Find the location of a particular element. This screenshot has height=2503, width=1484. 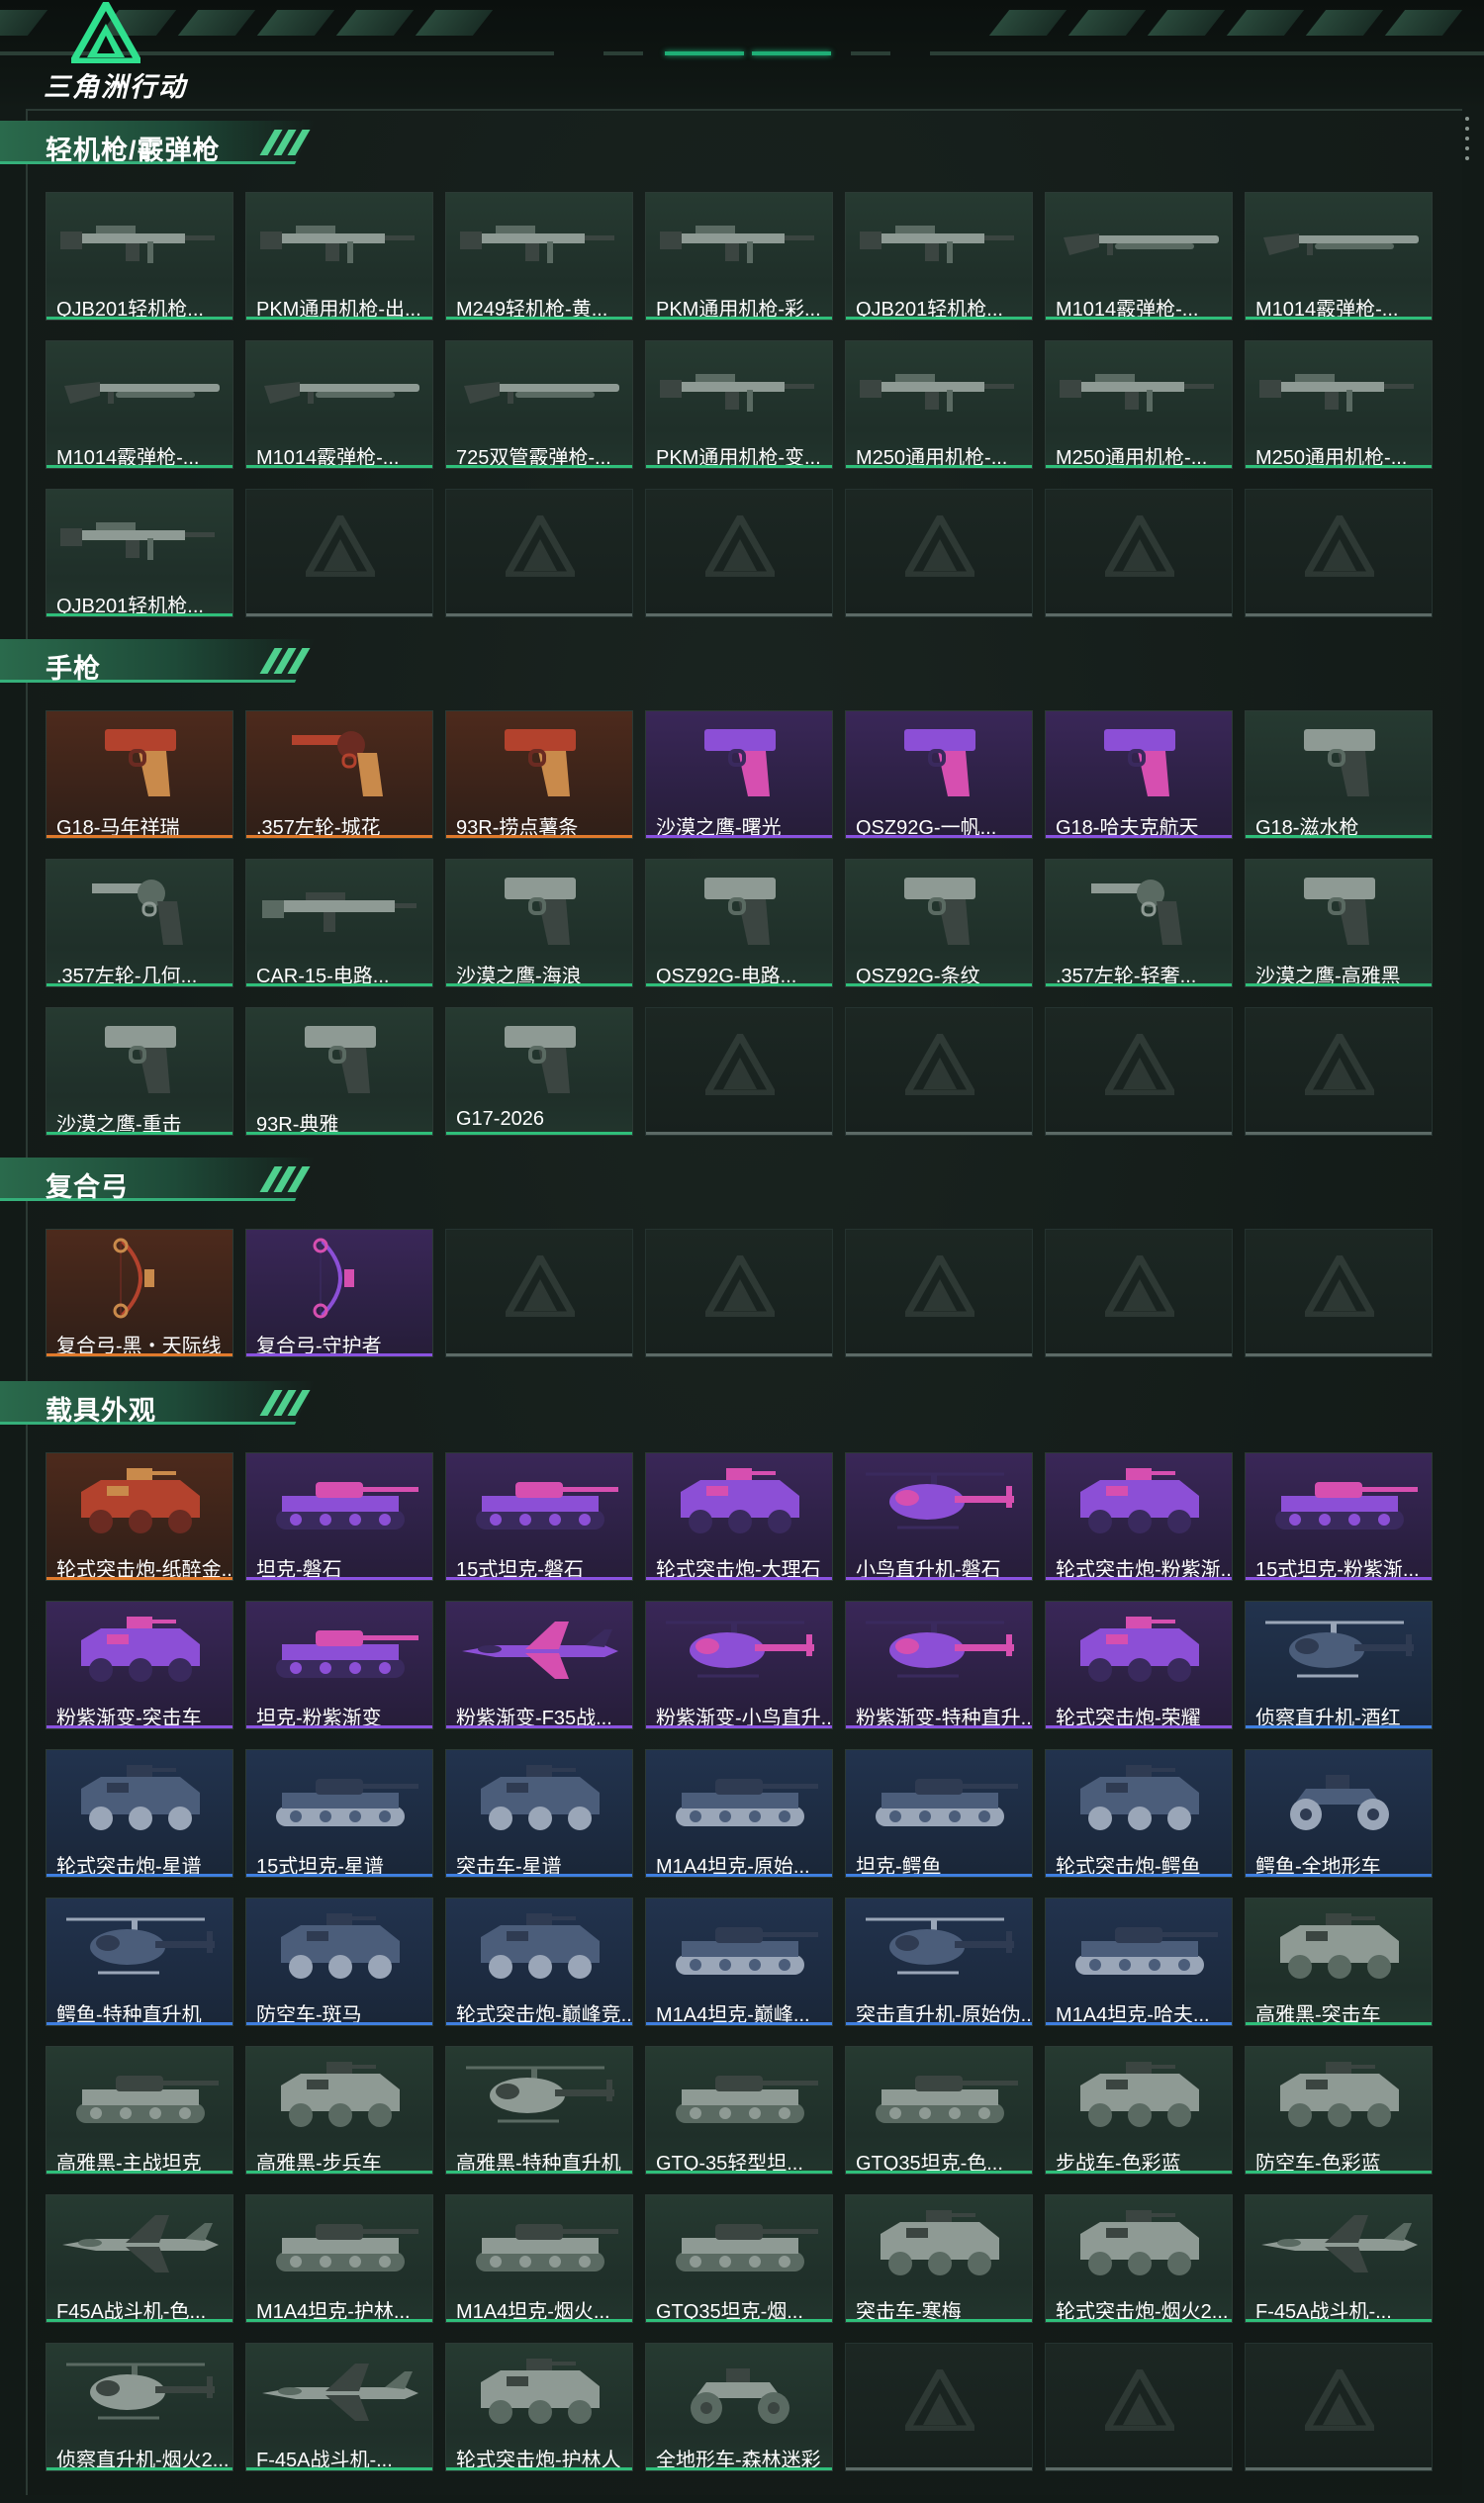

item-card: G17-2026 is located at coordinates (539, 1071).